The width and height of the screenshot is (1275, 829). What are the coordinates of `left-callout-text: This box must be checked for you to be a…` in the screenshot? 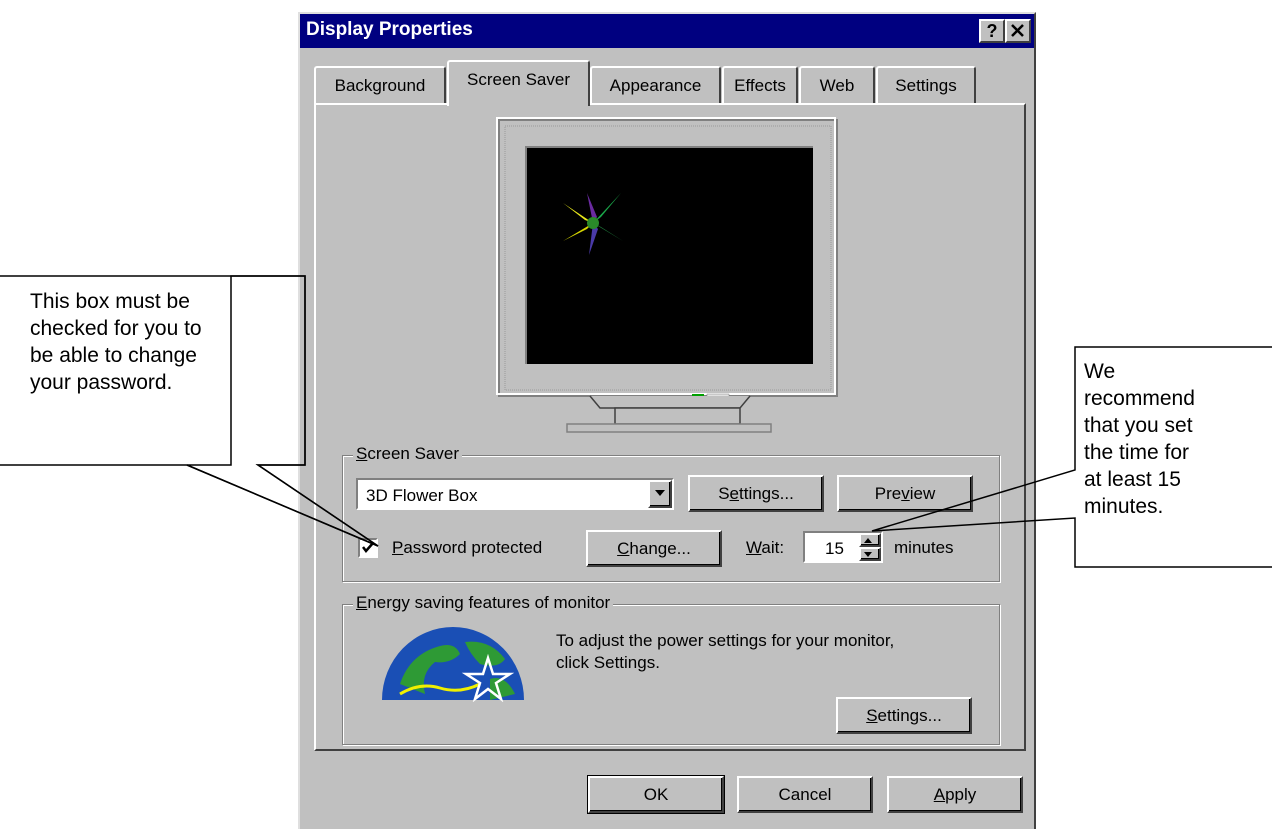 It's located at (116, 342).